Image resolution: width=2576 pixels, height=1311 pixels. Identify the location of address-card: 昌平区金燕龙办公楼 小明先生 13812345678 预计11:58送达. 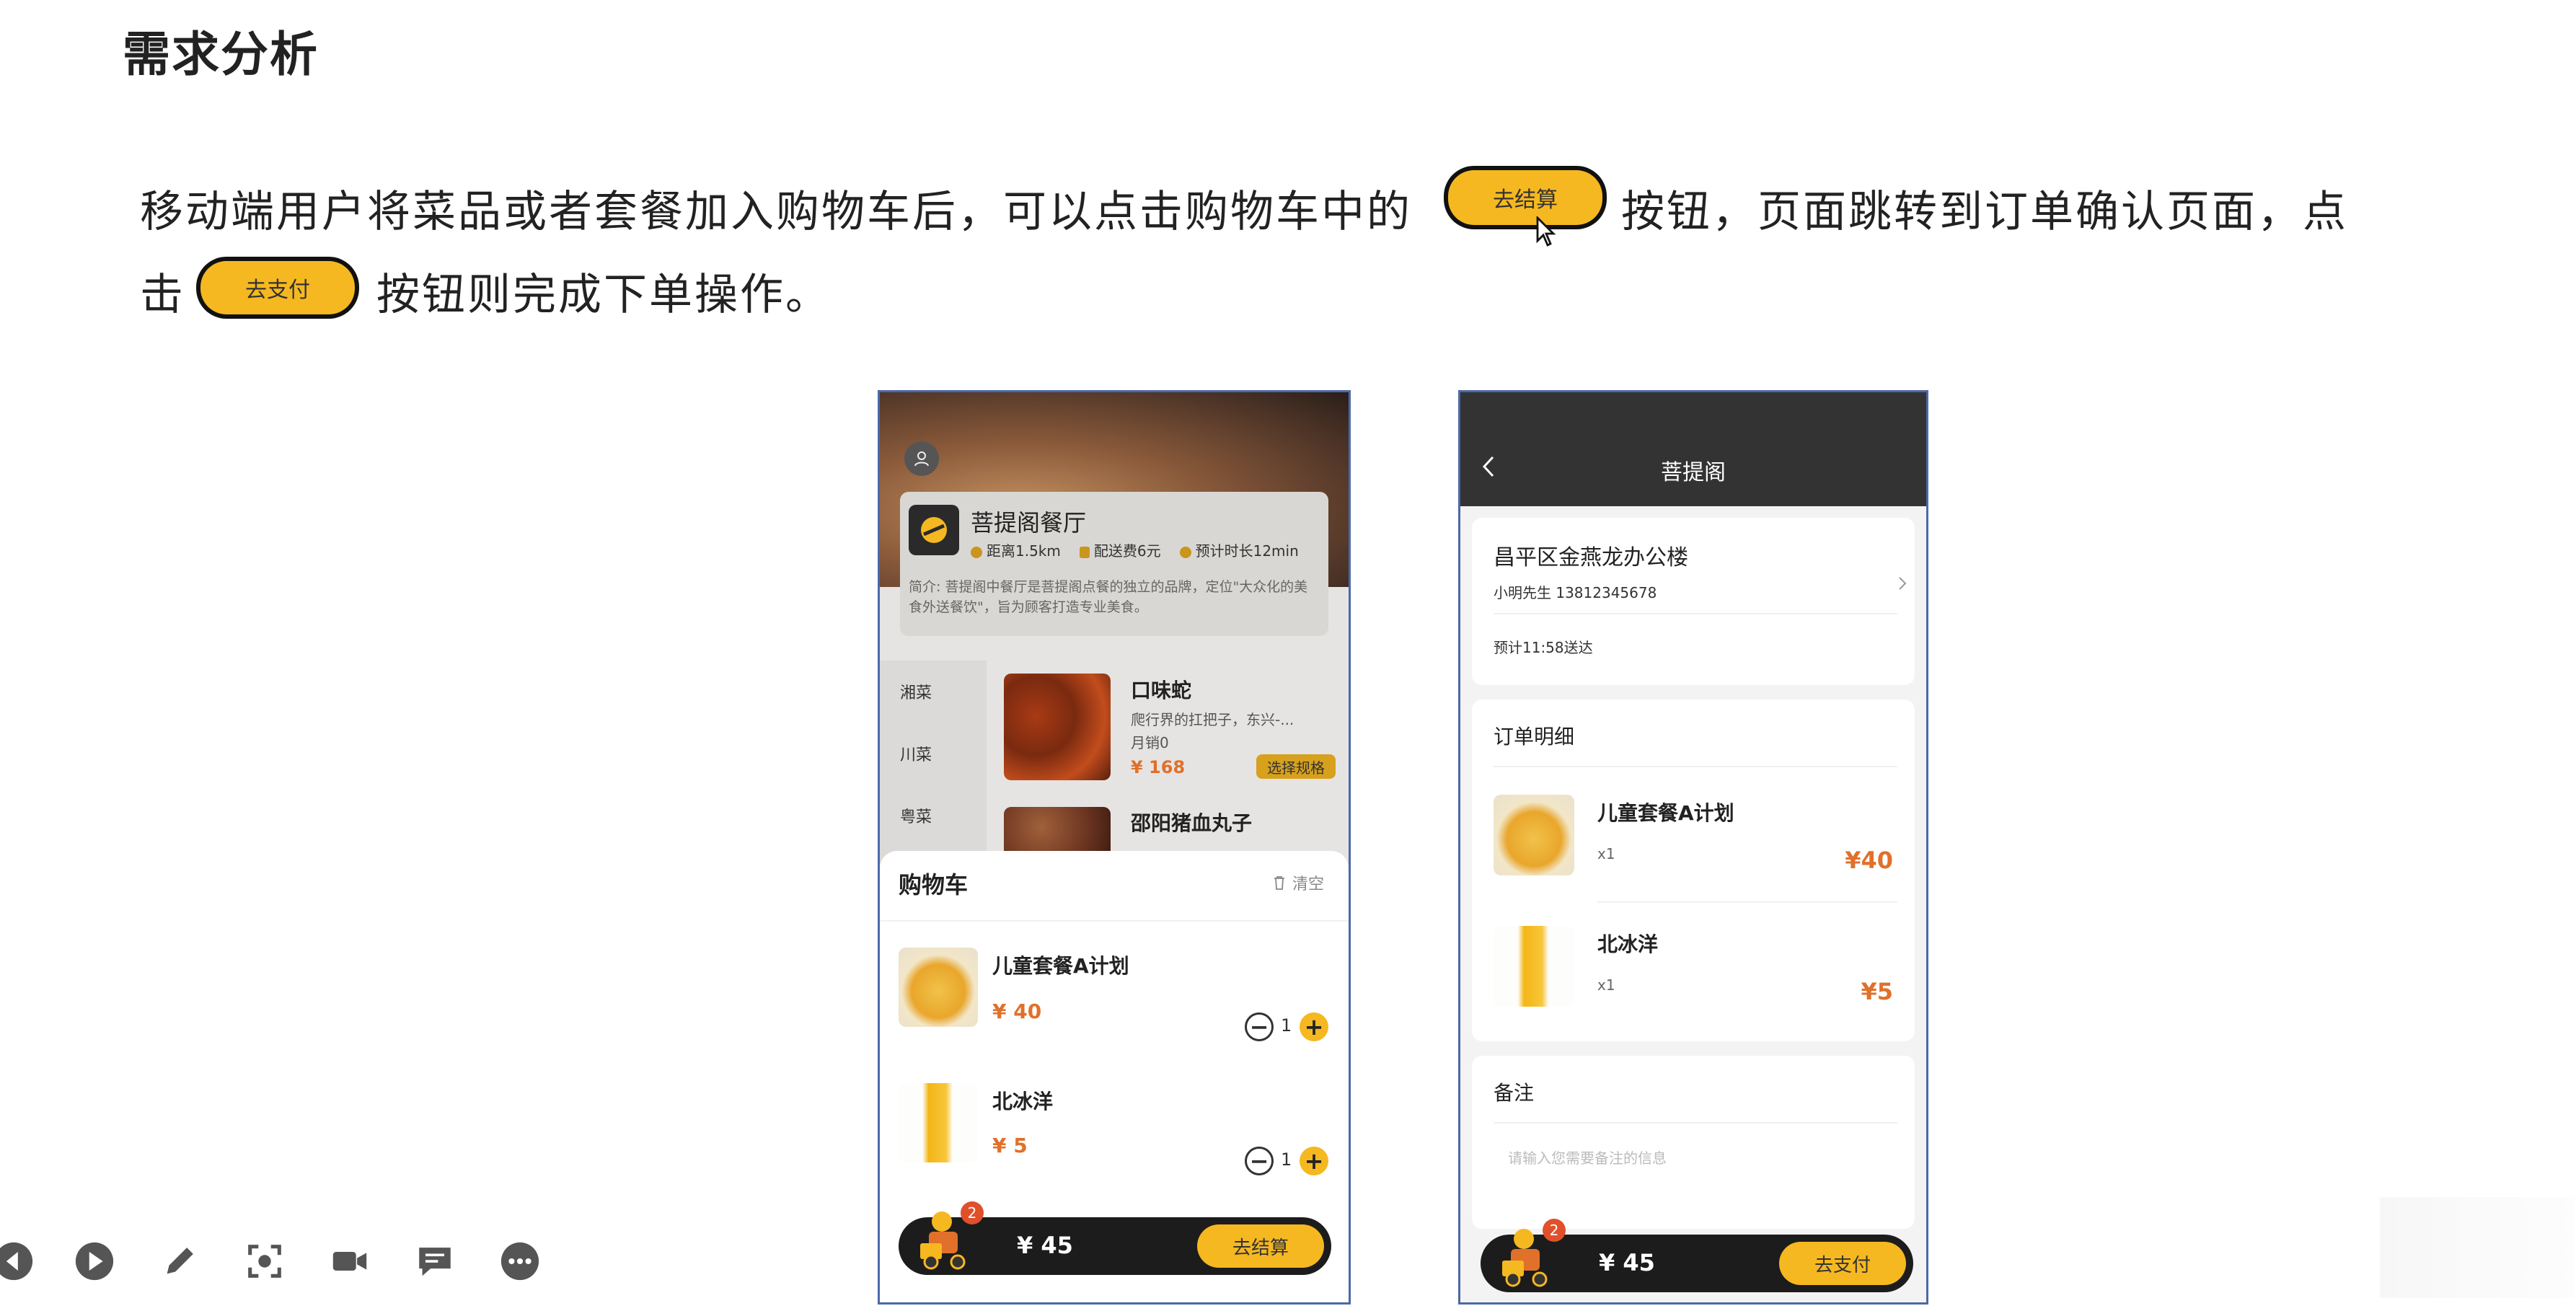
(1693, 601).